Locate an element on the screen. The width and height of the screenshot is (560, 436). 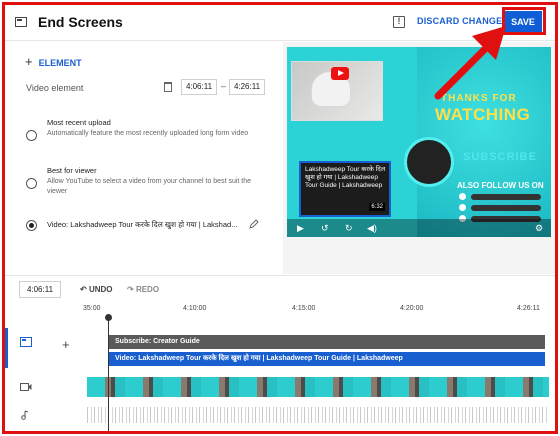
feedback-icon: ! is located at coordinates (399, 22).